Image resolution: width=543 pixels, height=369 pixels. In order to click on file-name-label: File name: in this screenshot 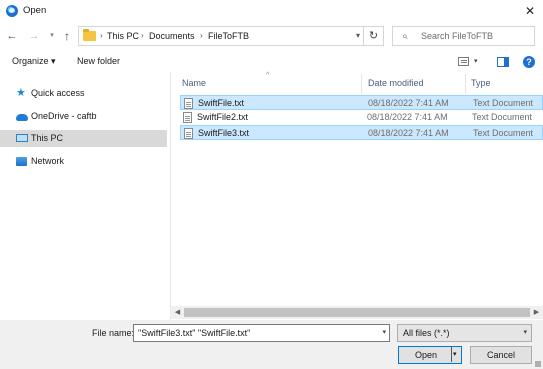, I will do `click(113, 333)`.